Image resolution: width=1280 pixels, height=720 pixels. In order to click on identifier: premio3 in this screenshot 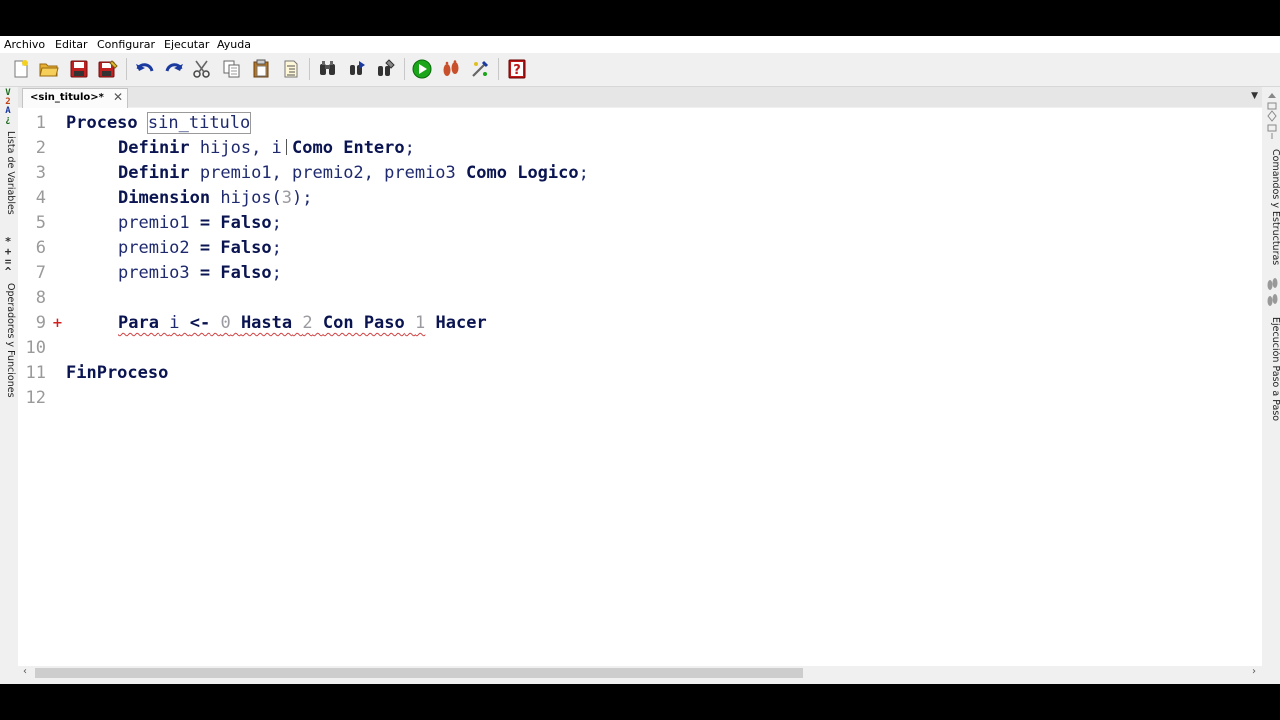, I will do `click(154, 273)`.